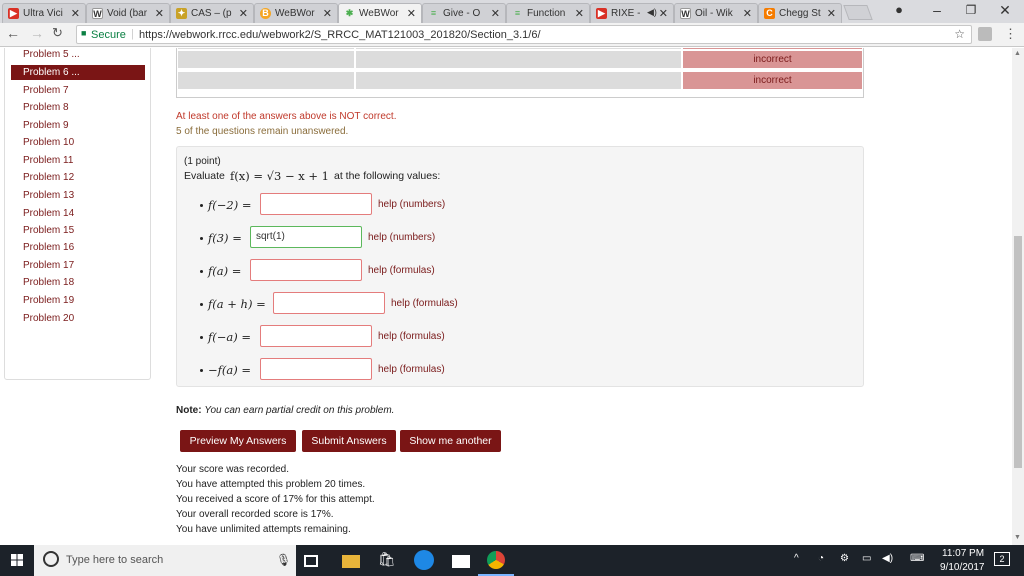  What do you see at coordinates (899, 9) in the screenshot?
I see `profile-icon: ●` at bounding box center [899, 9].